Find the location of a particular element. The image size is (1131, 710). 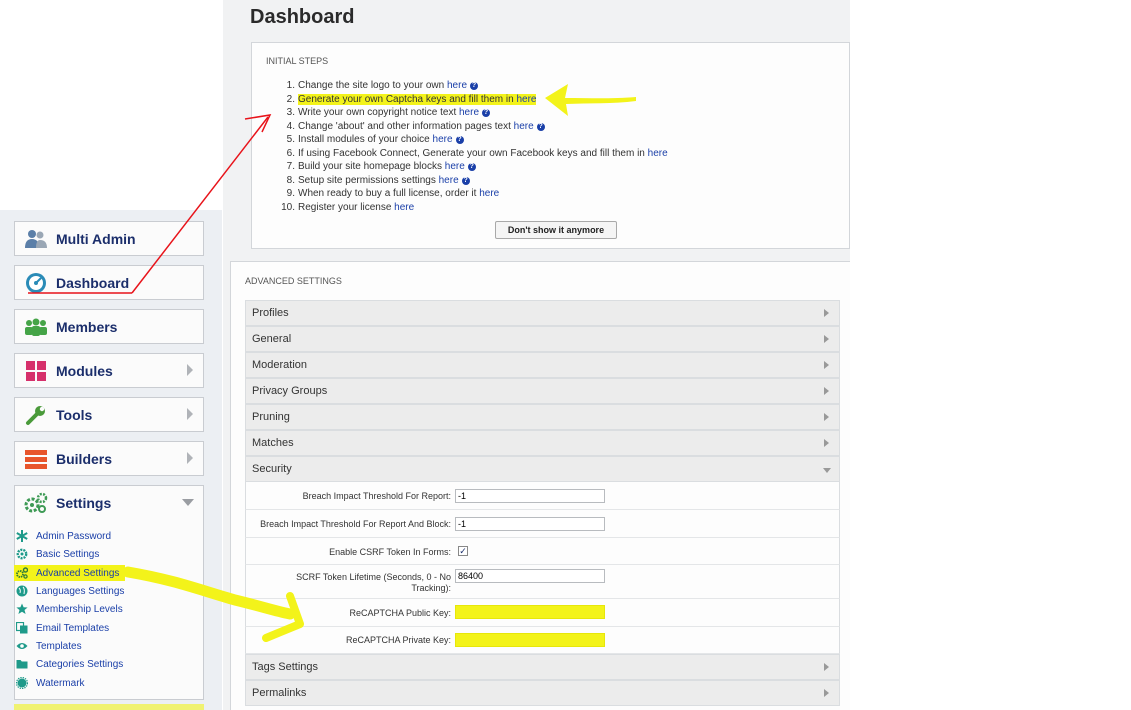

advanced-settings-title: ADVANCED SETTINGS is located at coordinates (293, 281).